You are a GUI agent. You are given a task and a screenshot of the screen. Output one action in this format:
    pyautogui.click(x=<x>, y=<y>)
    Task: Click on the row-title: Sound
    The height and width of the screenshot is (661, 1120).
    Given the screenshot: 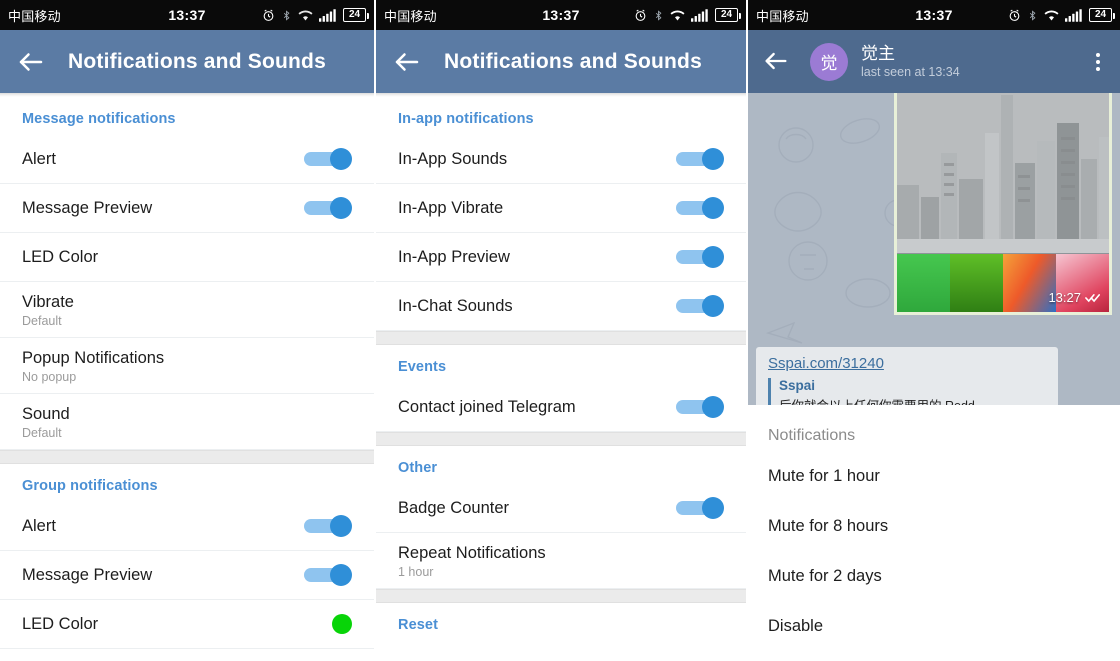 What is the action you would take?
    pyautogui.click(x=46, y=413)
    